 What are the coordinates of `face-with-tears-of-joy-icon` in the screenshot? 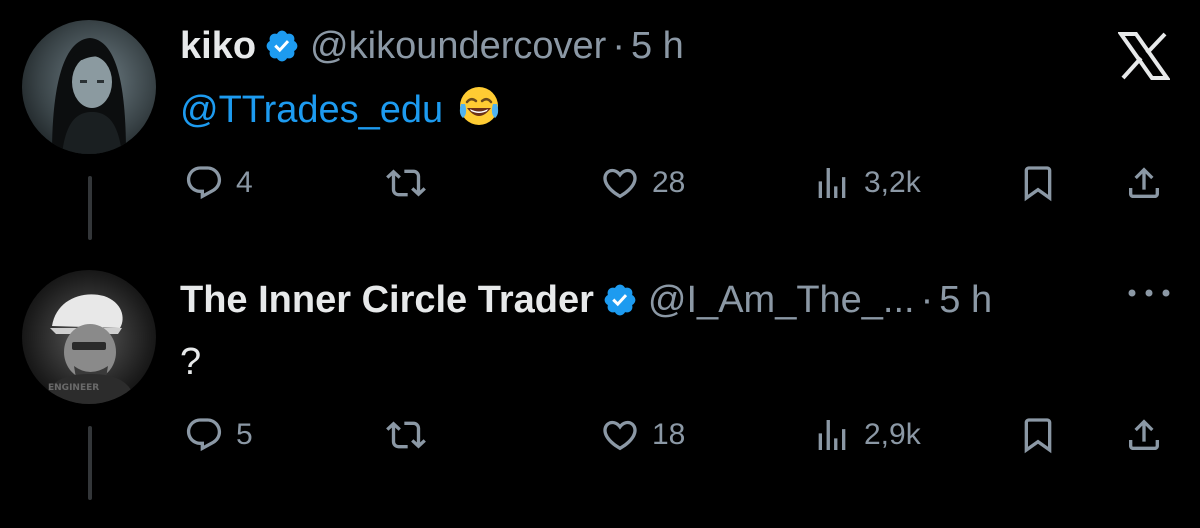 It's located at (479, 111).